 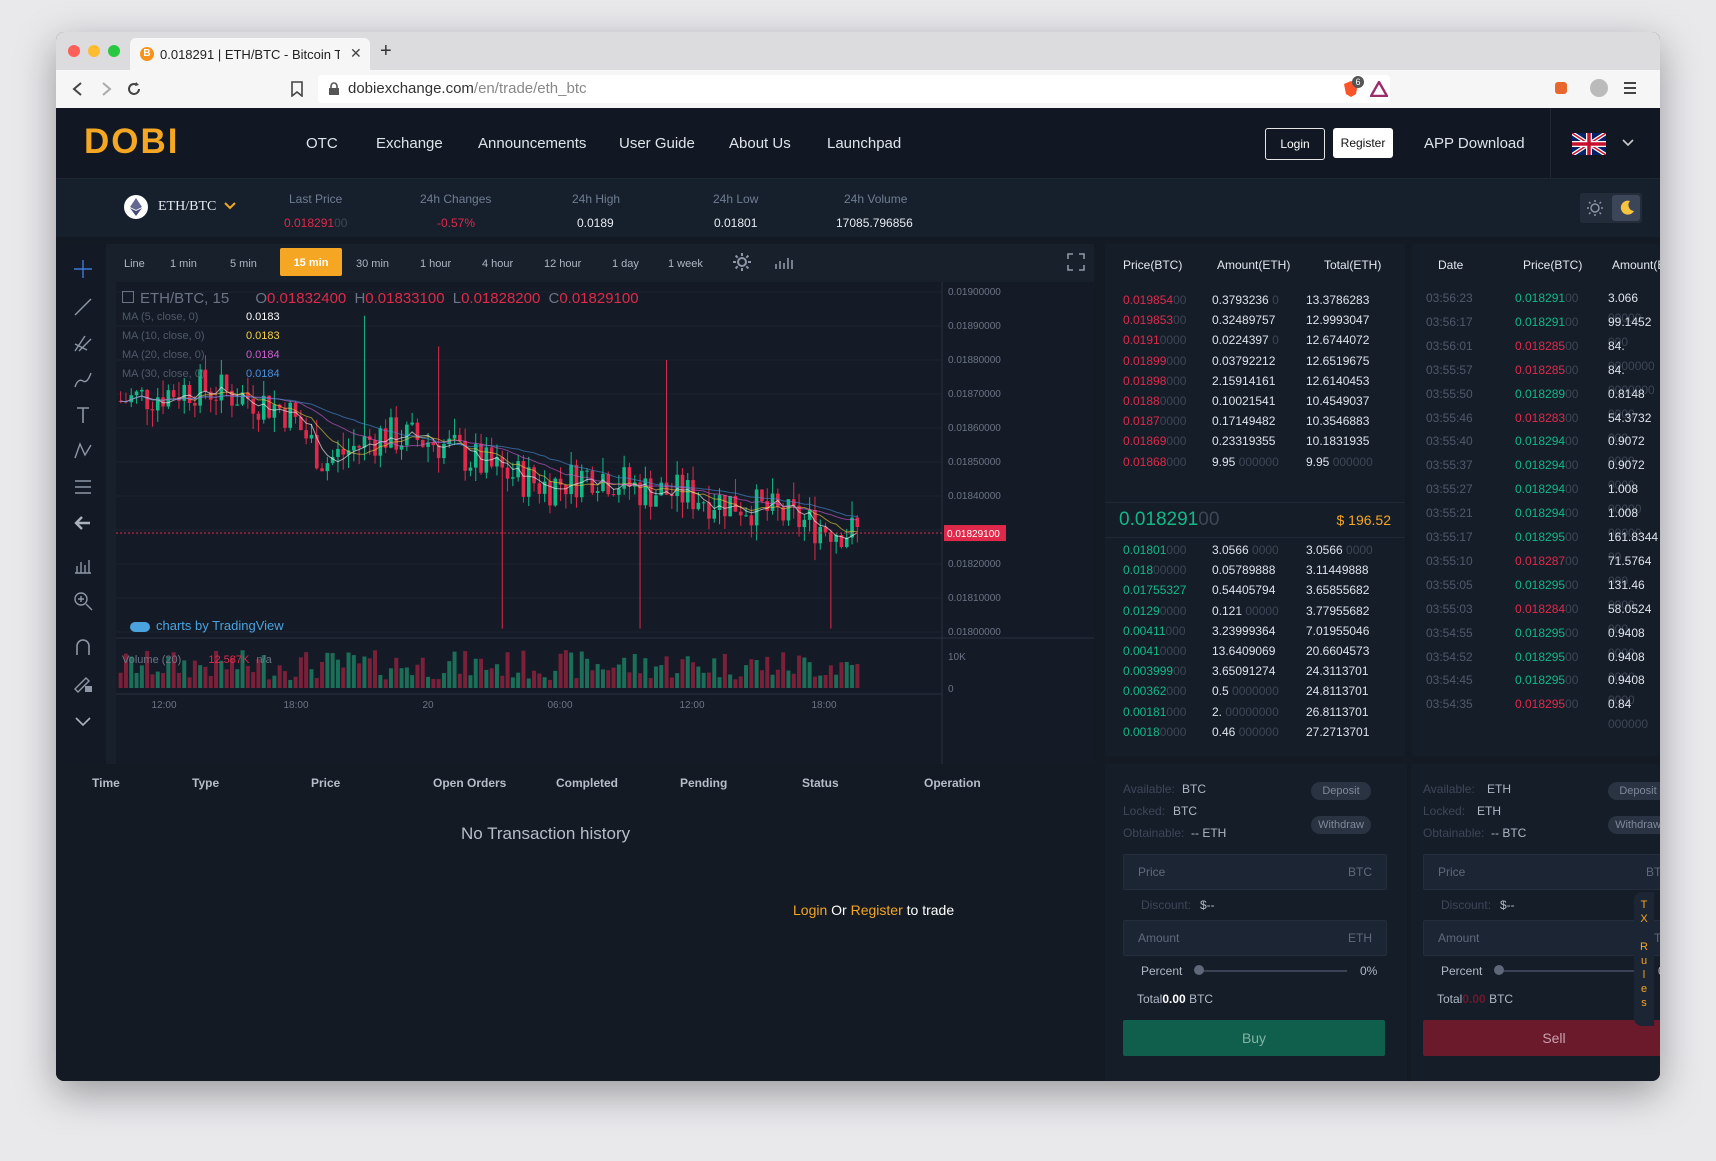 What do you see at coordinates (1154, 441) in the screenshot?
I see `ask-row-price: 0.01869000` at bounding box center [1154, 441].